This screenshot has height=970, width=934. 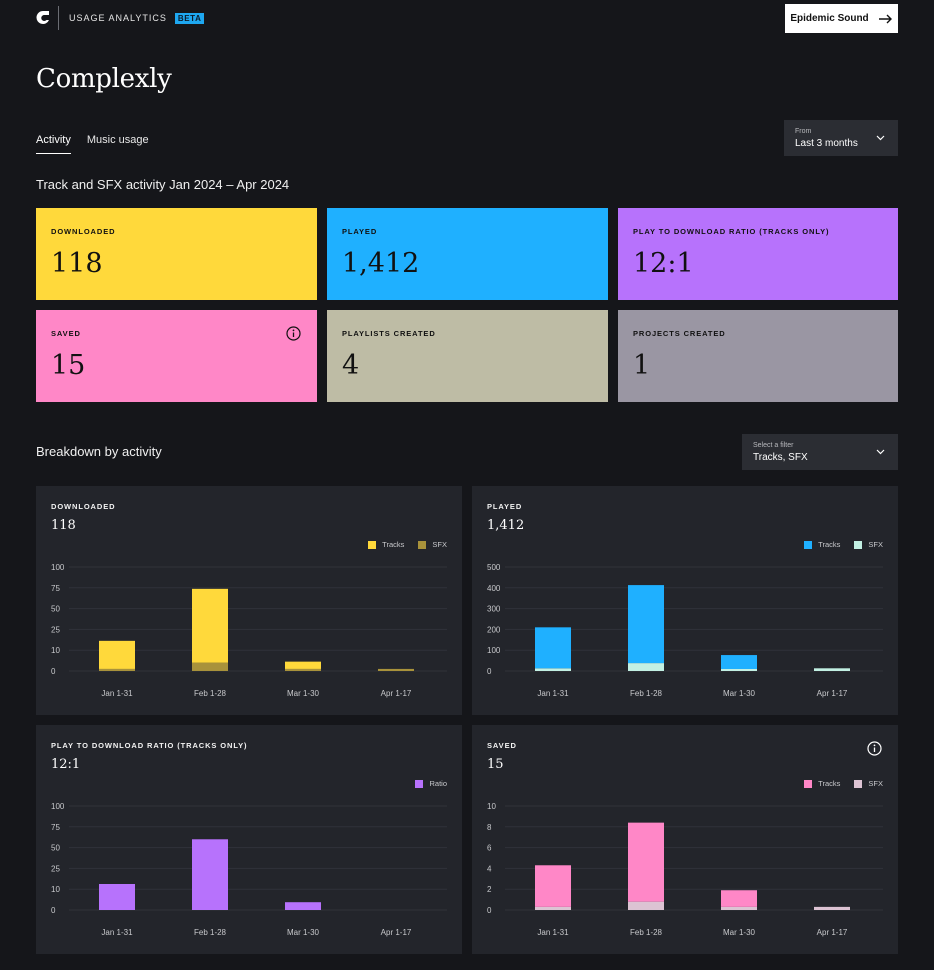 I want to click on stat-card-playlists: PLAYLISTS CREATED 4, so click(x=467, y=356).